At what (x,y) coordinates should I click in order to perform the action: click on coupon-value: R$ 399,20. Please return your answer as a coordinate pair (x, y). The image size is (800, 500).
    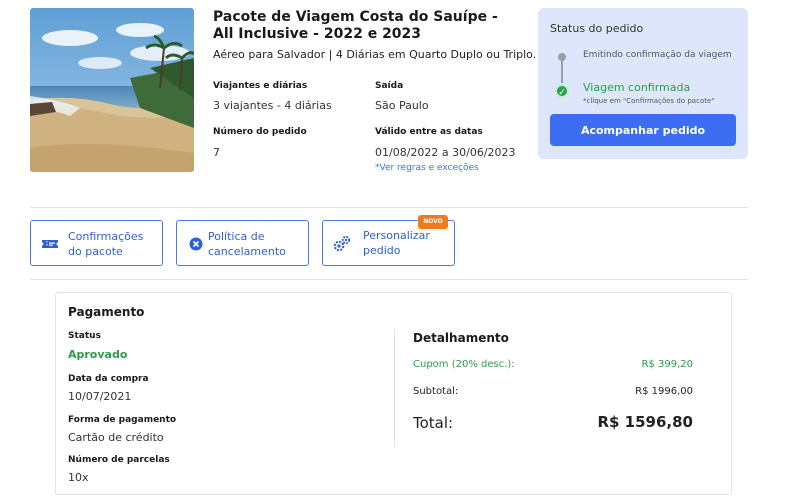
    Looking at the image, I should click on (667, 364).